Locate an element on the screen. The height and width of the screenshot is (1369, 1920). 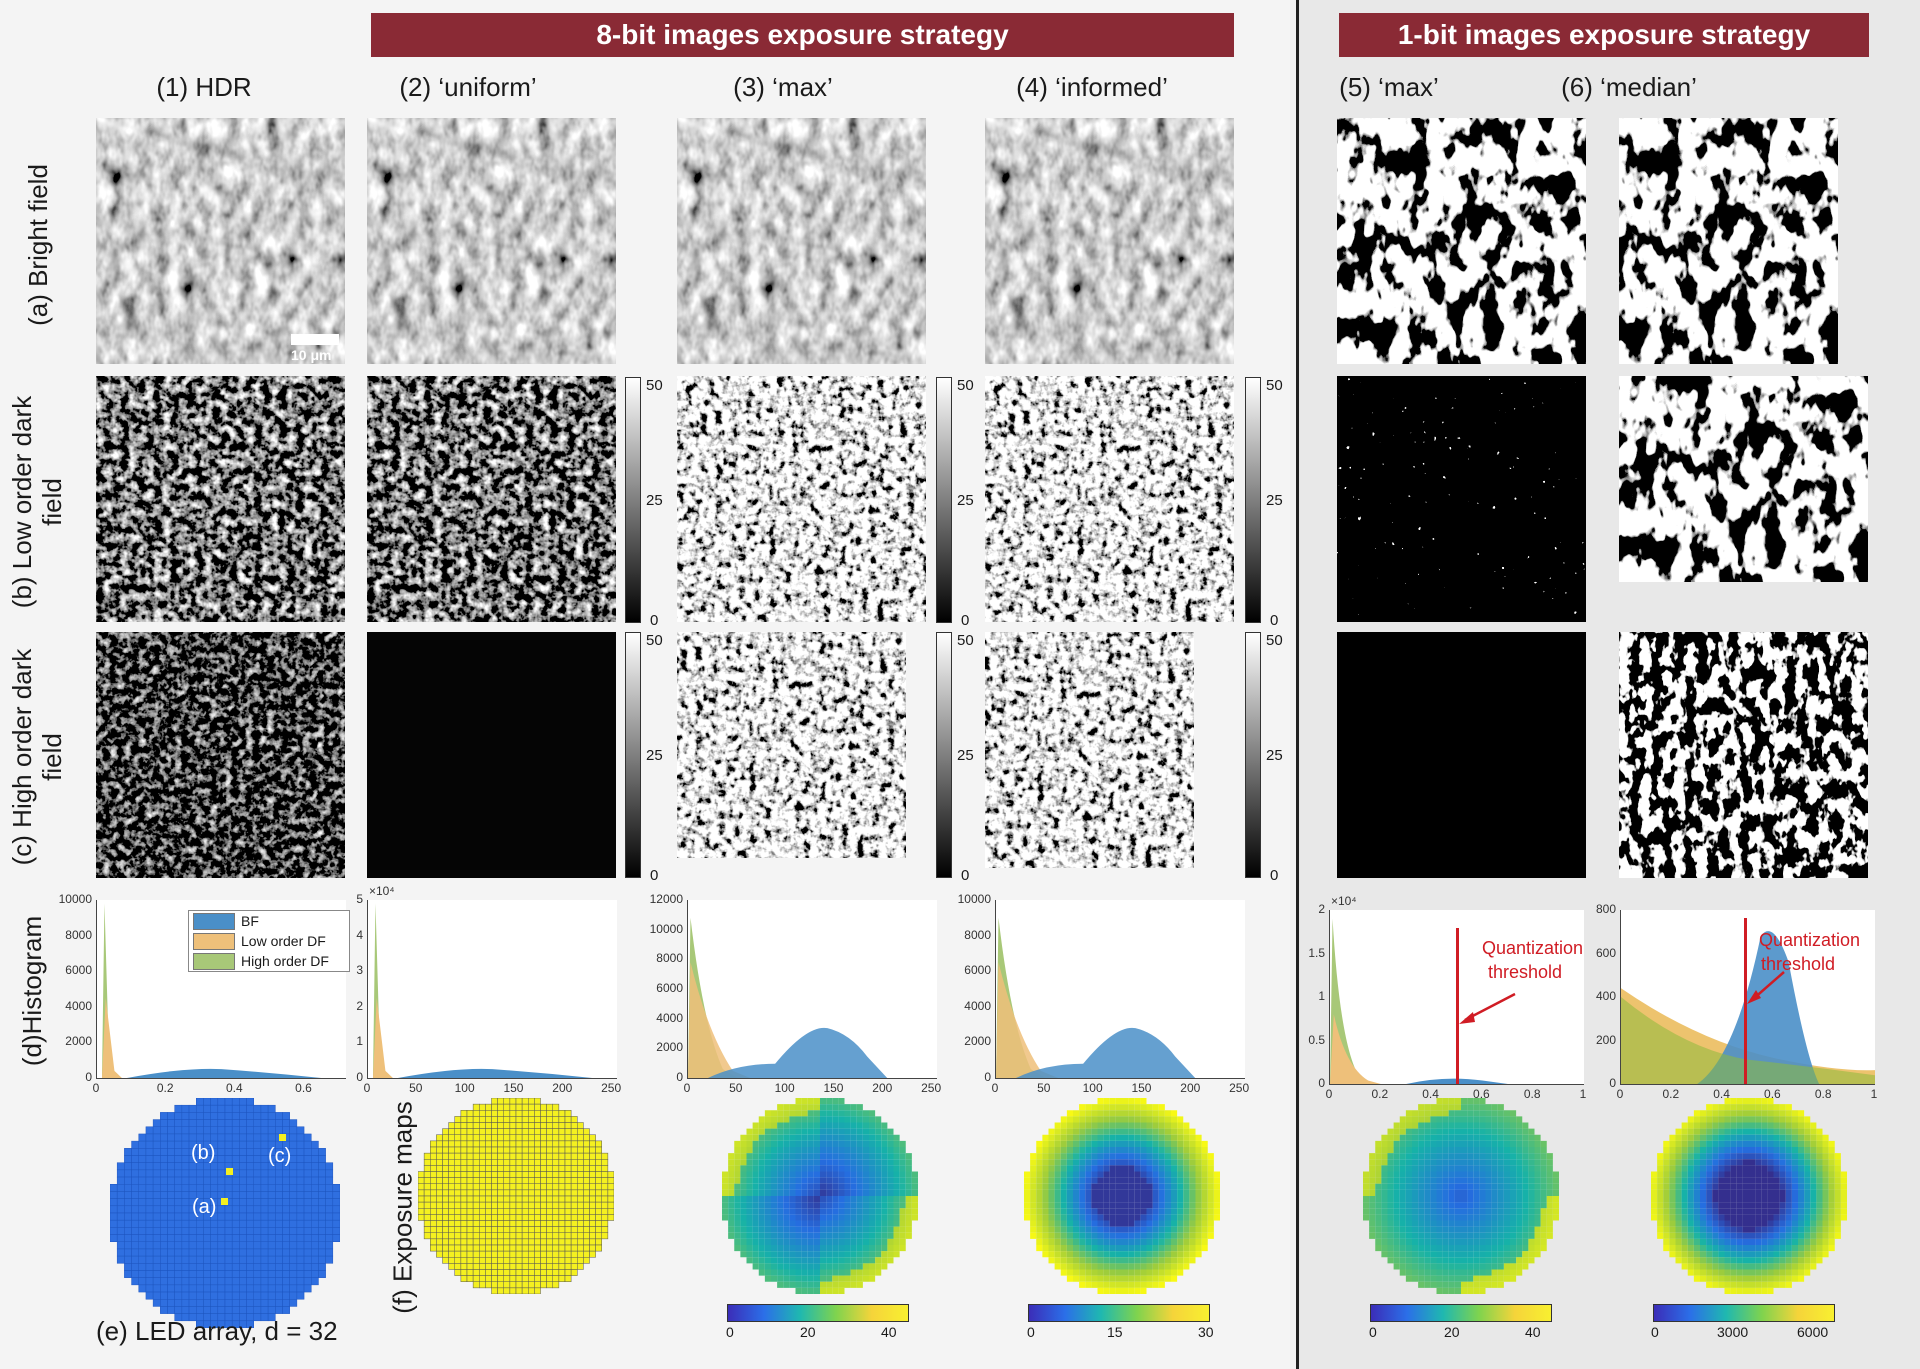
column-title-1bit-max: (5) ‘max’ is located at coordinates (1389, 87).